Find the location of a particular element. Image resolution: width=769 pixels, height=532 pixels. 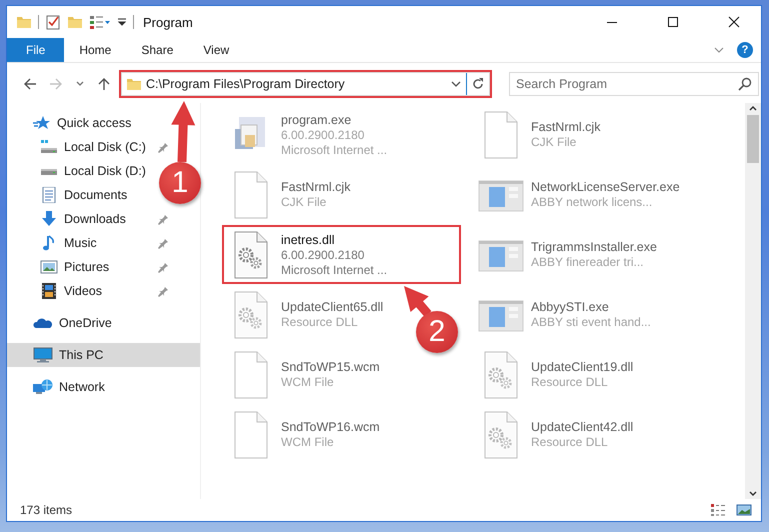

file-item: UpdateClient42.dll Resource DLL is located at coordinates (555, 434).